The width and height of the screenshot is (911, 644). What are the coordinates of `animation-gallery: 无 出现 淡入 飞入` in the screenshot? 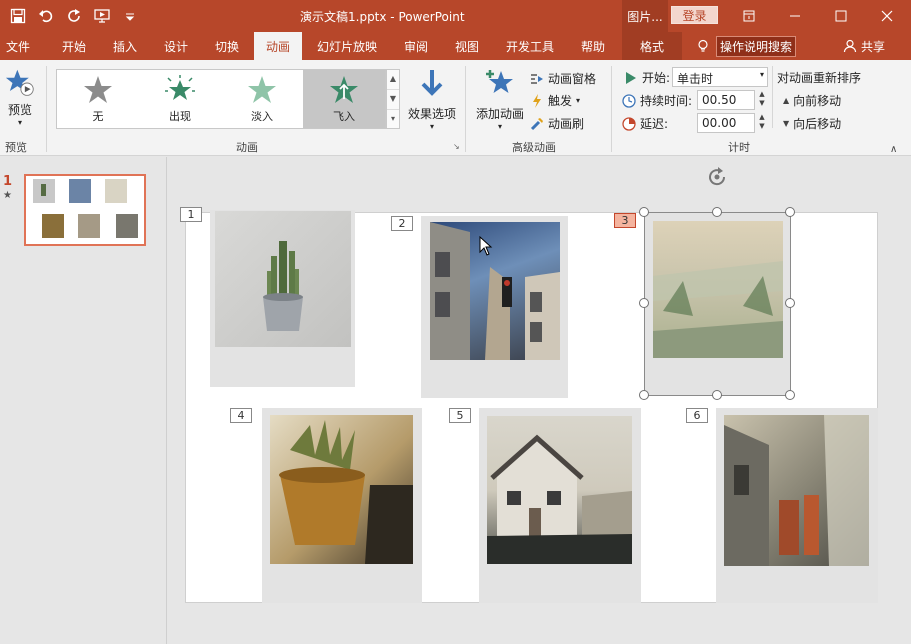 It's located at (221, 99).